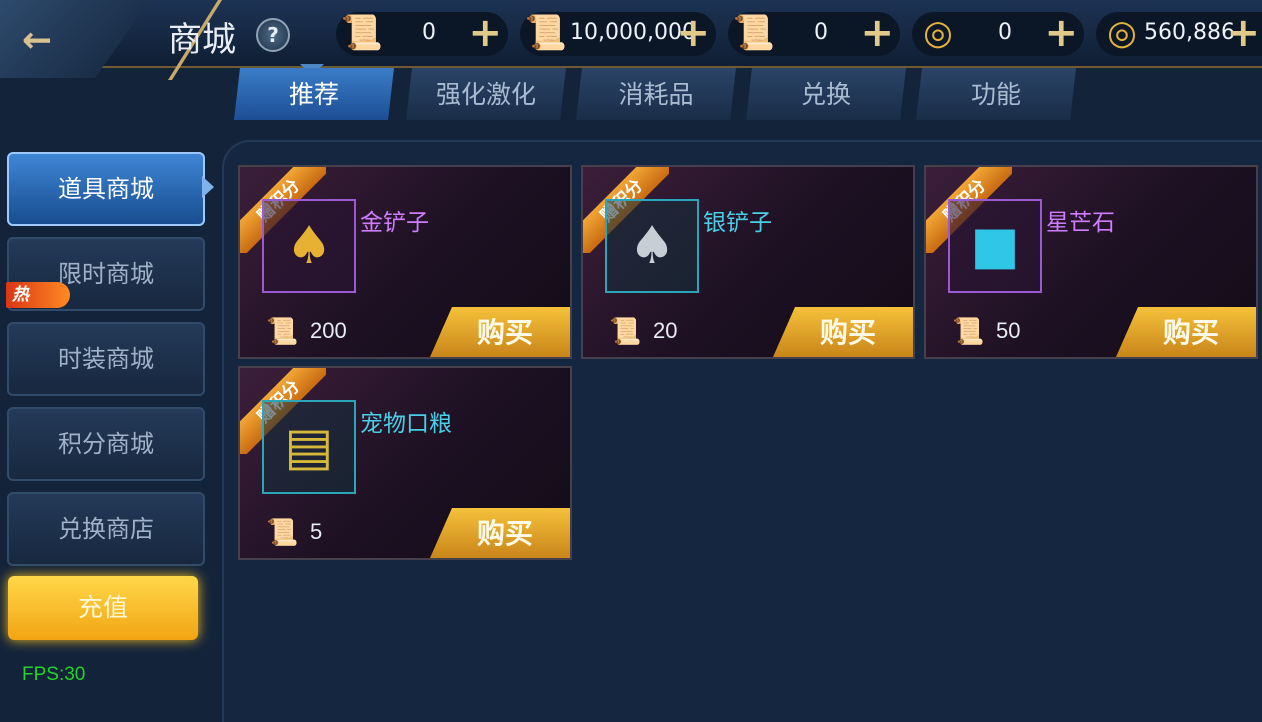 Image resolution: width=1262 pixels, height=722 pixels. I want to click on currency-value: 10,000,000, so click(633, 32).